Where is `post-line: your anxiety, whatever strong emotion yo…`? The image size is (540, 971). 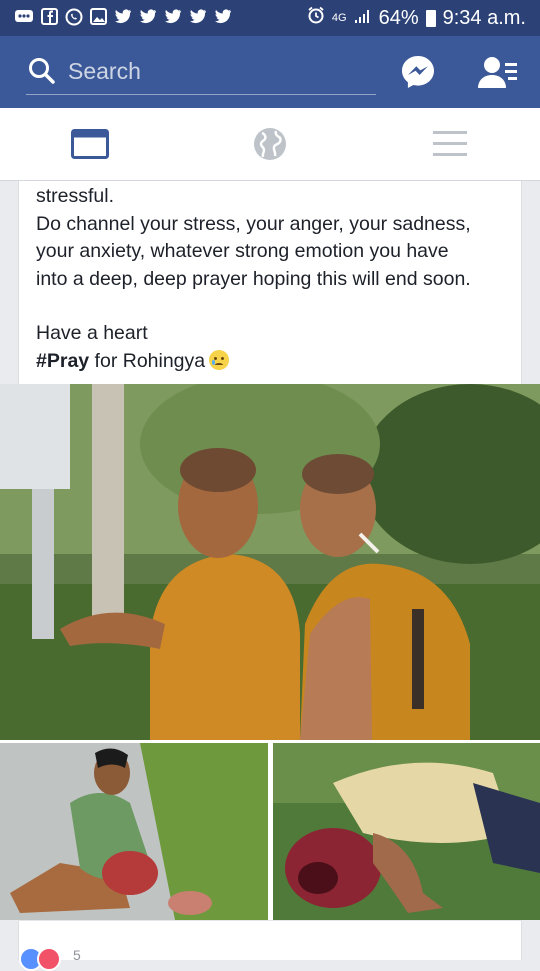 post-line: your anxiety, whatever strong emotion yo… is located at coordinates (242, 251).